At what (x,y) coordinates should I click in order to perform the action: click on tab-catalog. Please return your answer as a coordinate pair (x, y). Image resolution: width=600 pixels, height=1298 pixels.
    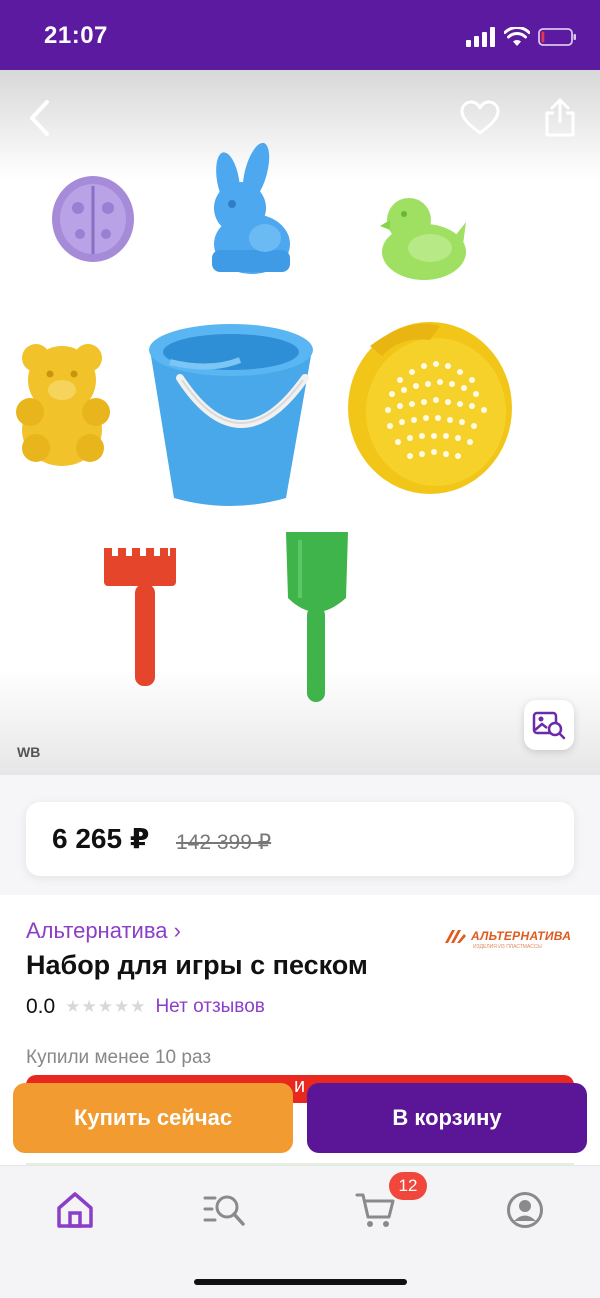
    Looking at the image, I should click on (225, 1210).